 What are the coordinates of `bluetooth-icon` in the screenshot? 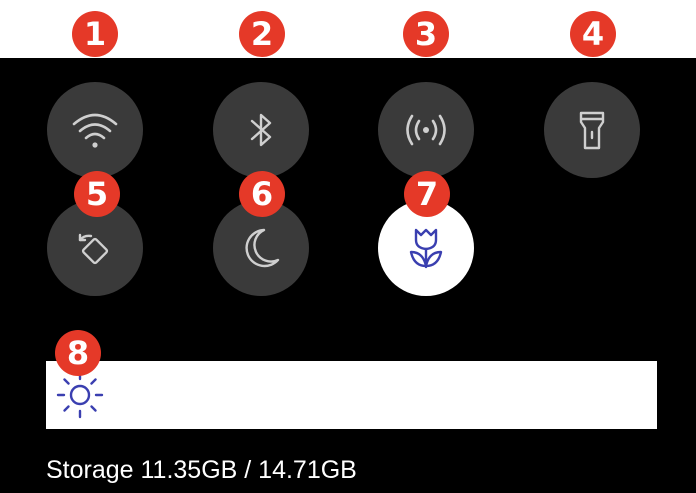 It's located at (261, 130).